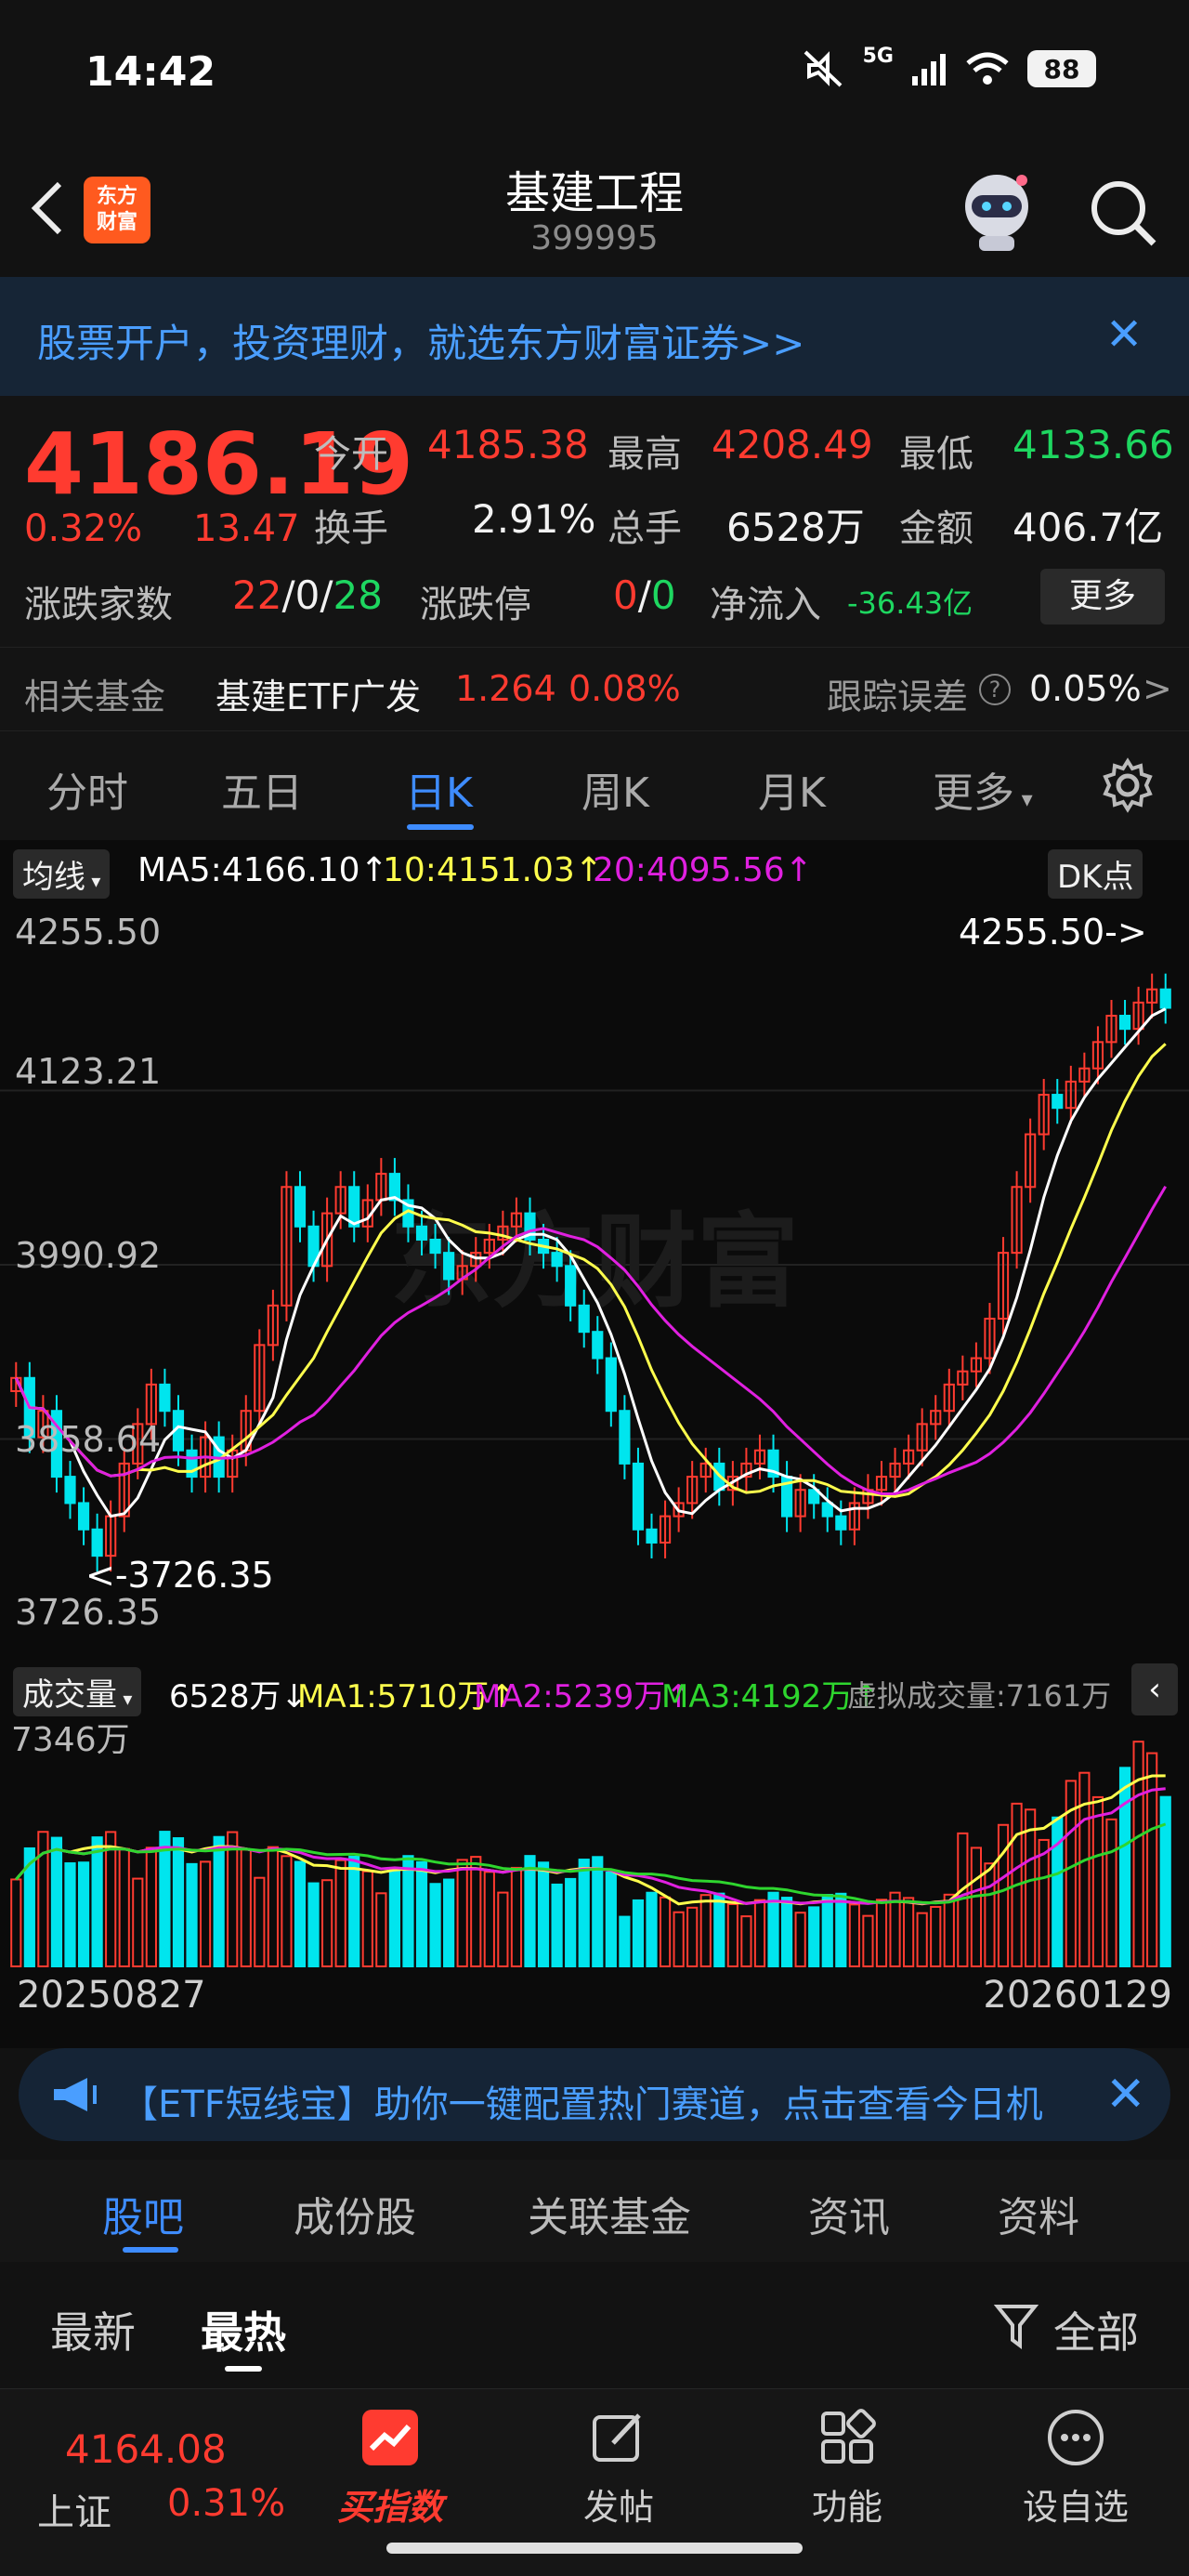 Image resolution: width=1189 pixels, height=2576 pixels. What do you see at coordinates (594, 74) in the screenshot?
I see `status-bar: 14:42 5G 88` at bounding box center [594, 74].